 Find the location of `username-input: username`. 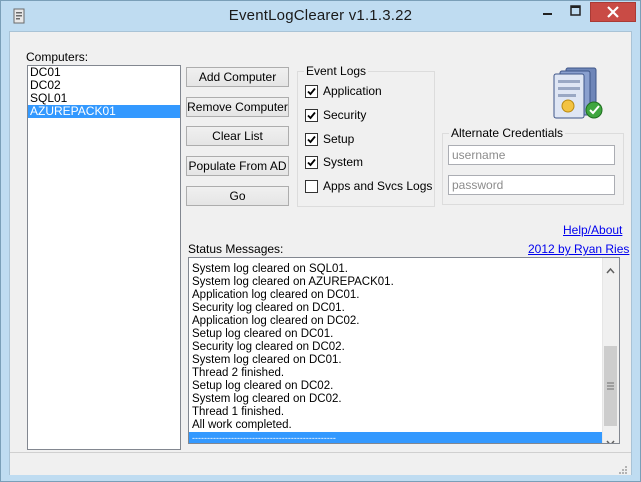

username-input: username is located at coordinates (531, 155).